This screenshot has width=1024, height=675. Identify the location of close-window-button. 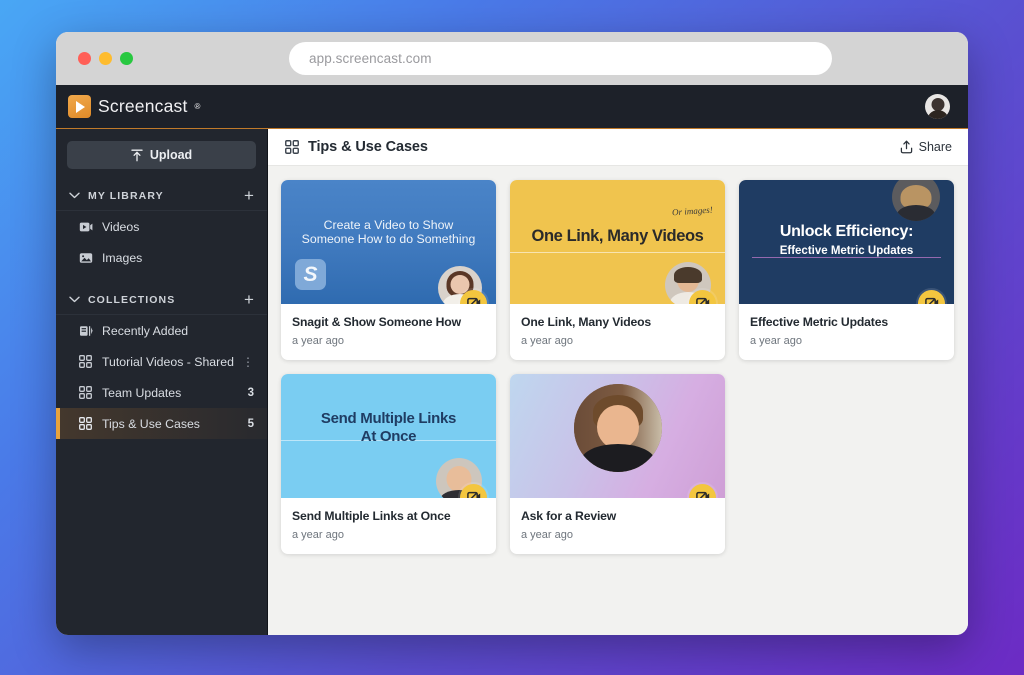
(84, 58).